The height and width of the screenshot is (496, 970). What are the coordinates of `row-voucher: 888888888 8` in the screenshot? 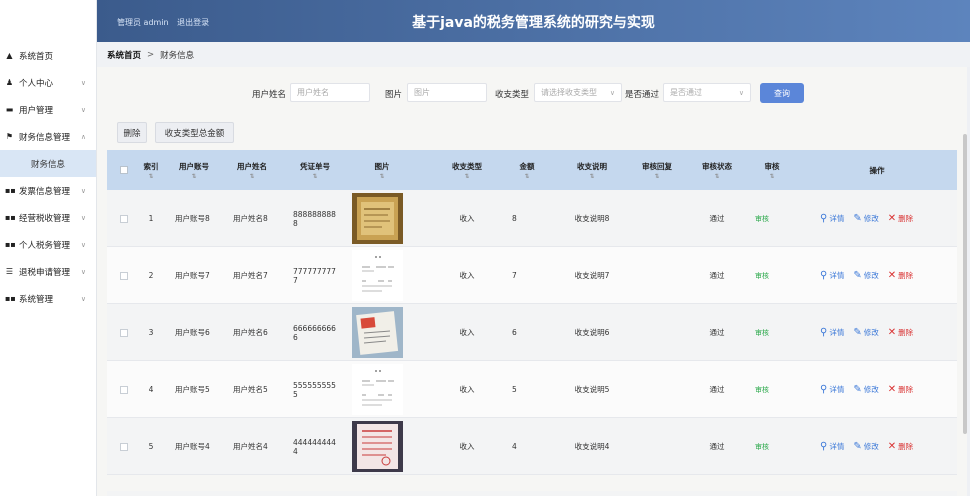 It's located at (314, 218).